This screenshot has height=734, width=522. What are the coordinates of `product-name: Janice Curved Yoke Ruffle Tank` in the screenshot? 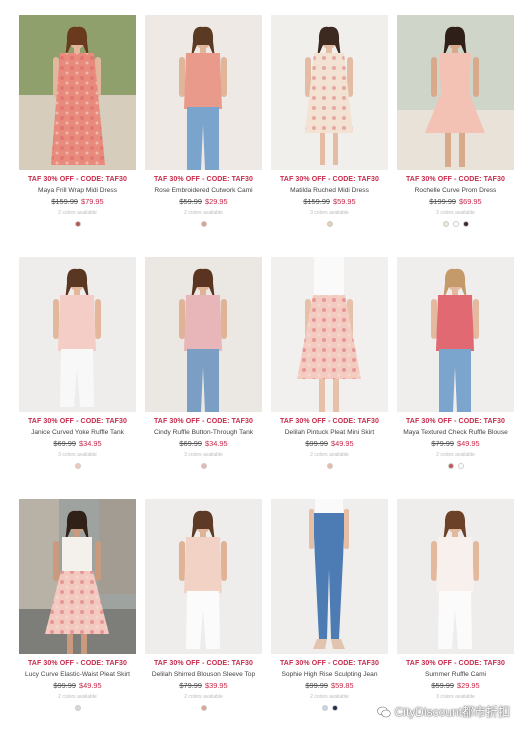 It's located at (77, 432).